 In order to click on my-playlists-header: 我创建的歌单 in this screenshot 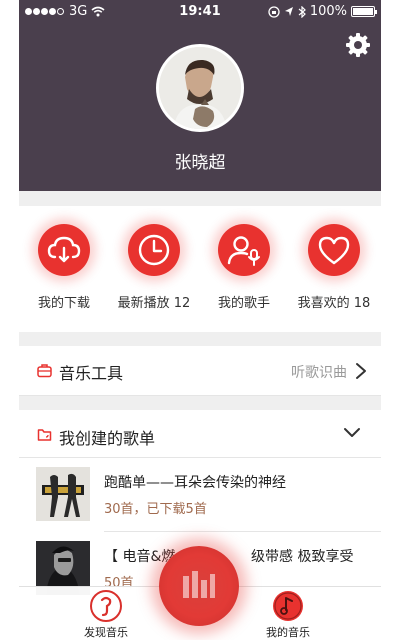, I will do `click(200, 434)`.